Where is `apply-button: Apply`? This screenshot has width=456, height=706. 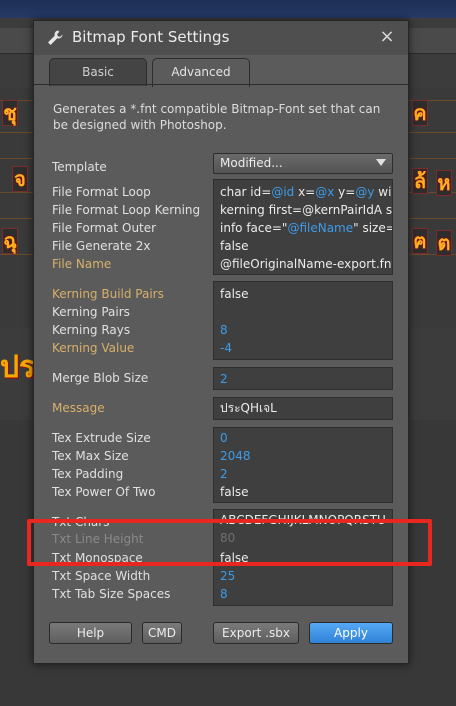 apply-button: Apply is located at coordinates (351, 633).